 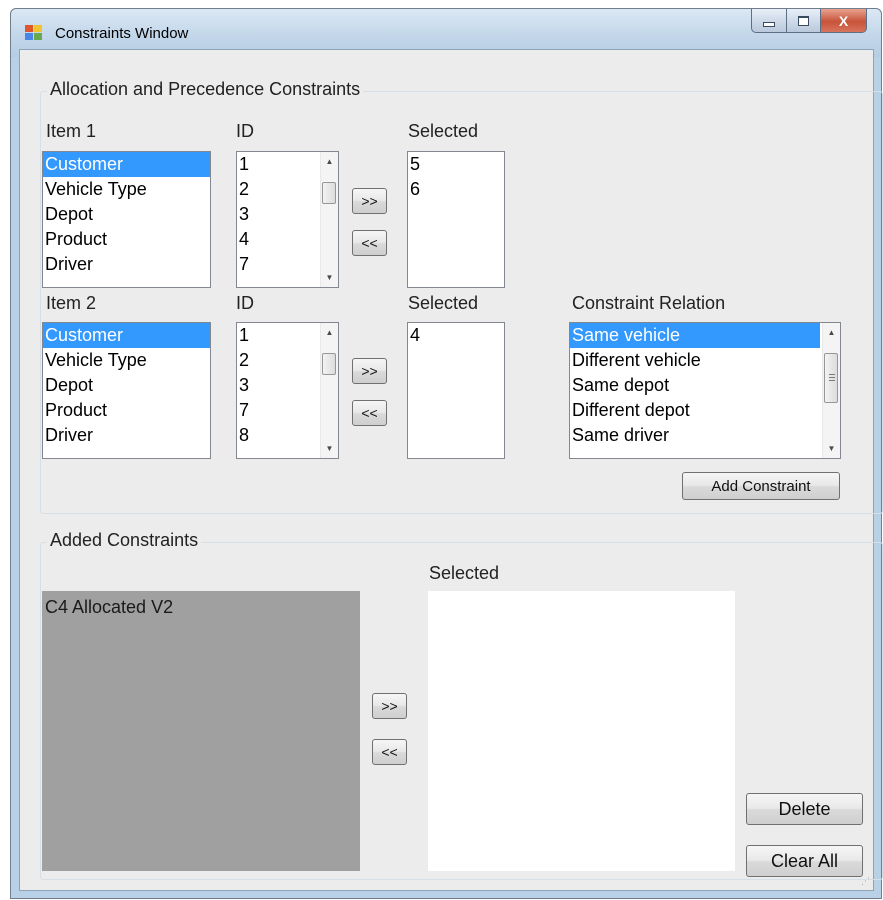 What do you see at coordinates (456, 335) in the screenshot?
I see `list-item: 4` at bounding box center [456, 335].